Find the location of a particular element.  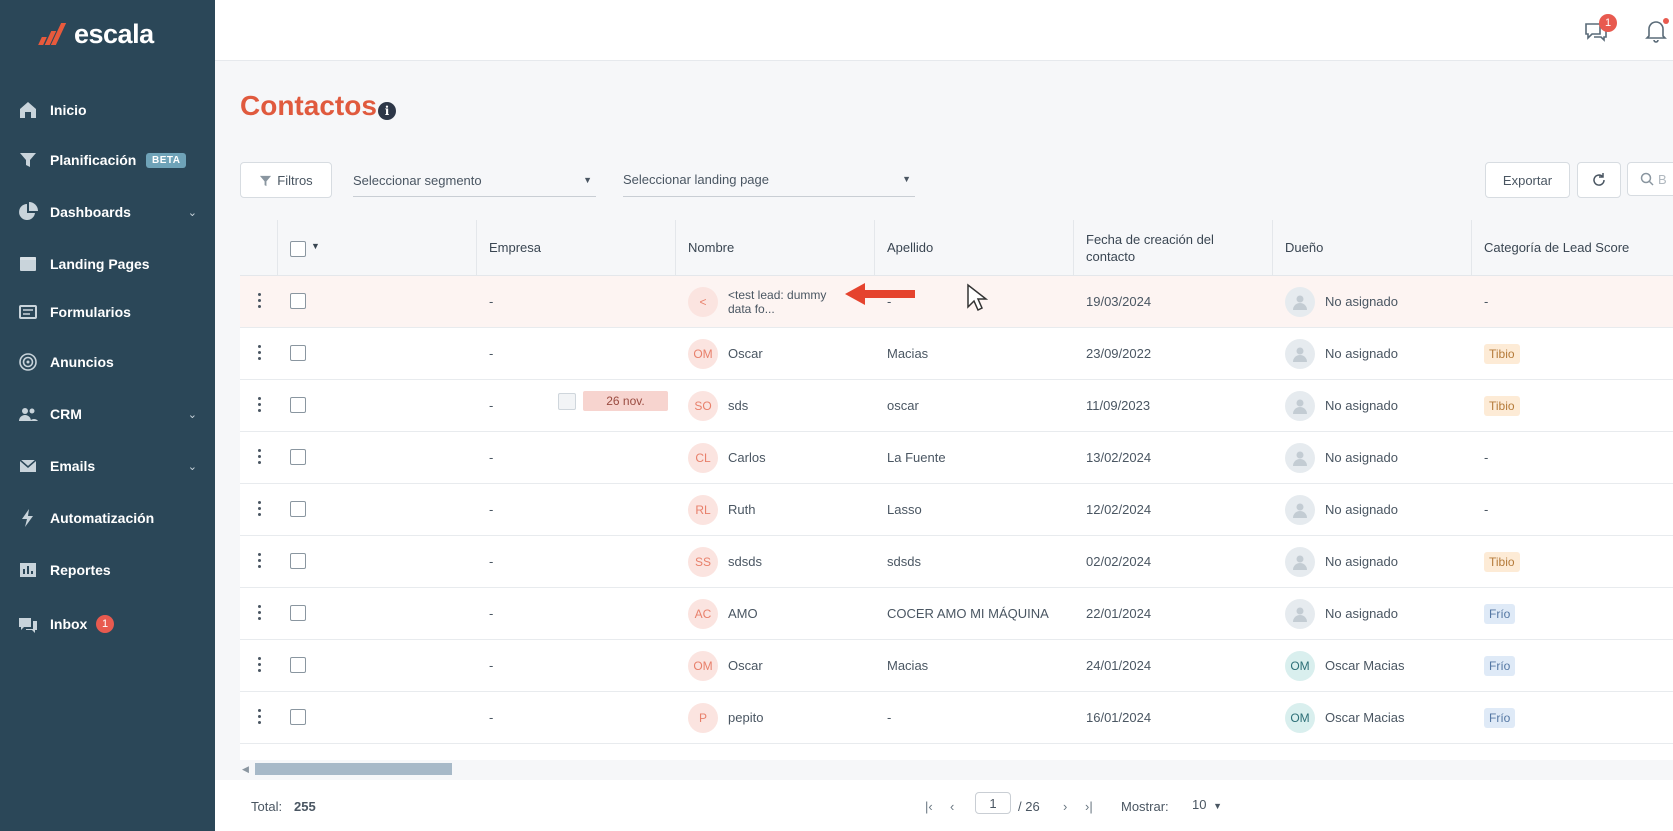

bell-button is located at coordinates (1656, 31).